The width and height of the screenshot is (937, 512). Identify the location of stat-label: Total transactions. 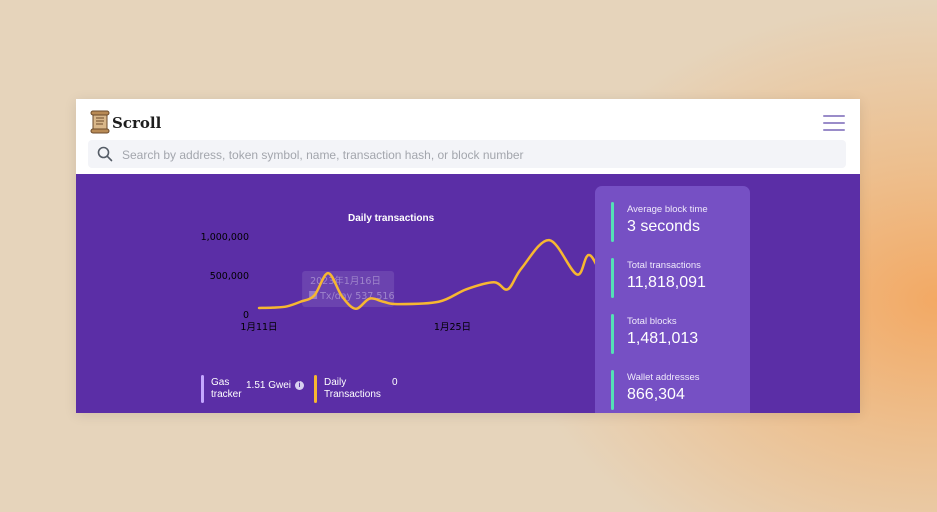
(664, 265).